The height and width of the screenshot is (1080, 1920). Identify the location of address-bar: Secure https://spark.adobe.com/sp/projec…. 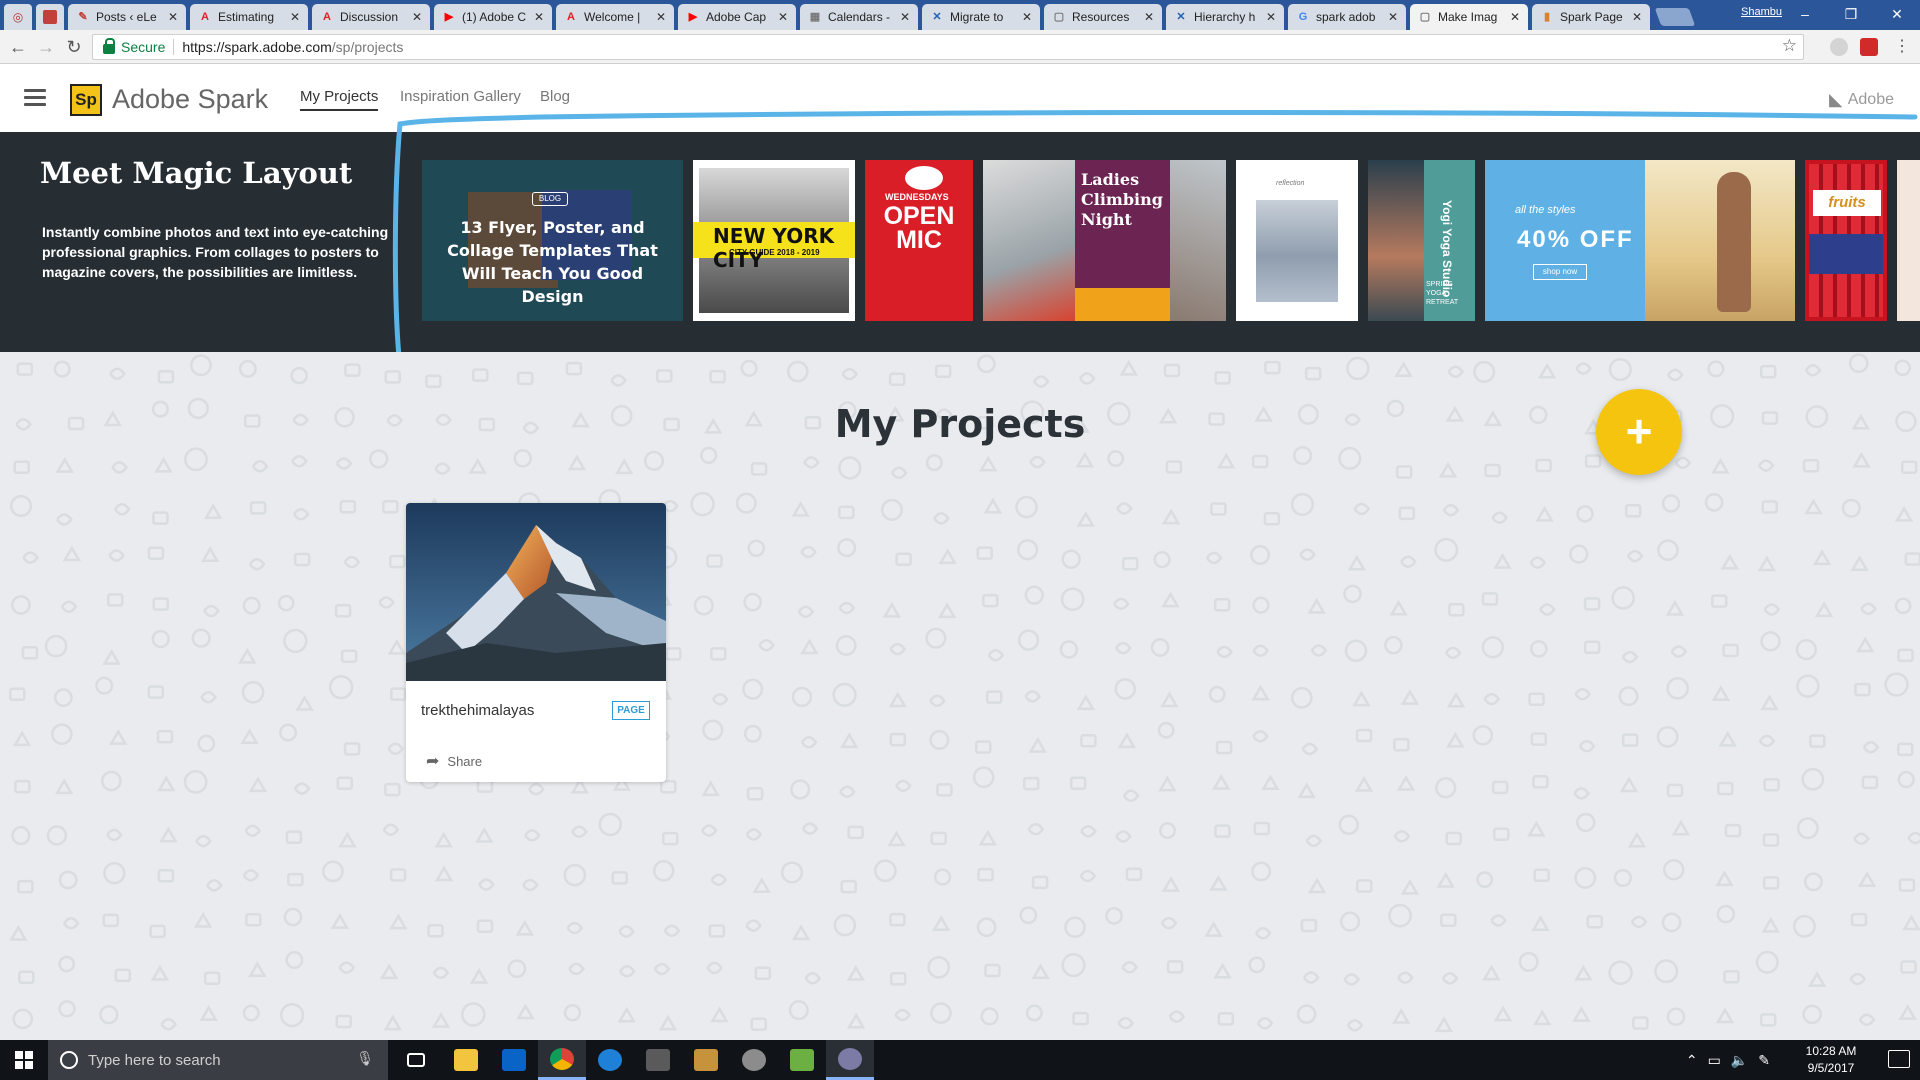
(948, 47).